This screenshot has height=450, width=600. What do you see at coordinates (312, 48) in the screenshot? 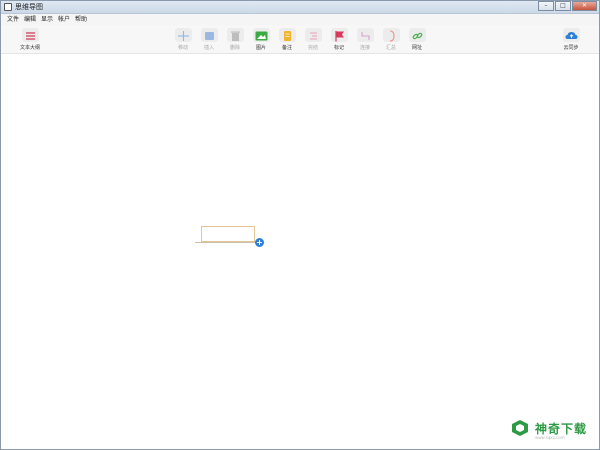
I see `finish-label: 完结` at bounding box center [312, 48].